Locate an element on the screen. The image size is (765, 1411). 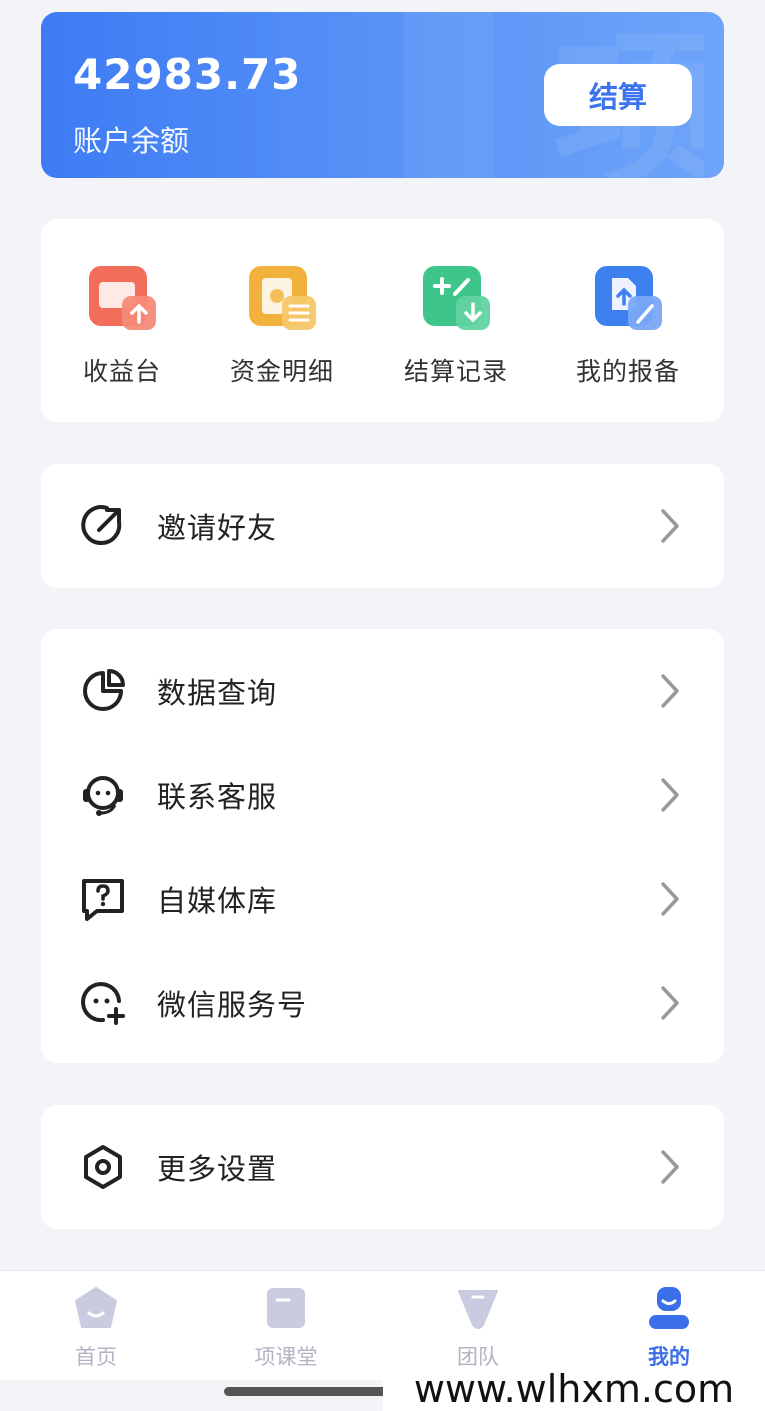
invite-card: 邀请好友 is located at coordinates (382, 526).